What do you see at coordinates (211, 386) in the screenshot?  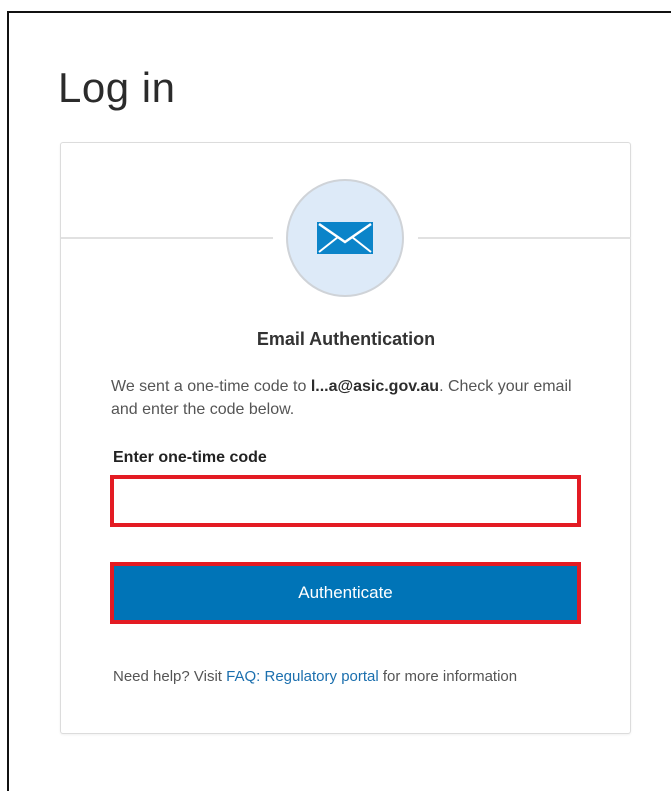 I see `message-prefix: We sent a one-time code to` at bounding box center [211, 386].